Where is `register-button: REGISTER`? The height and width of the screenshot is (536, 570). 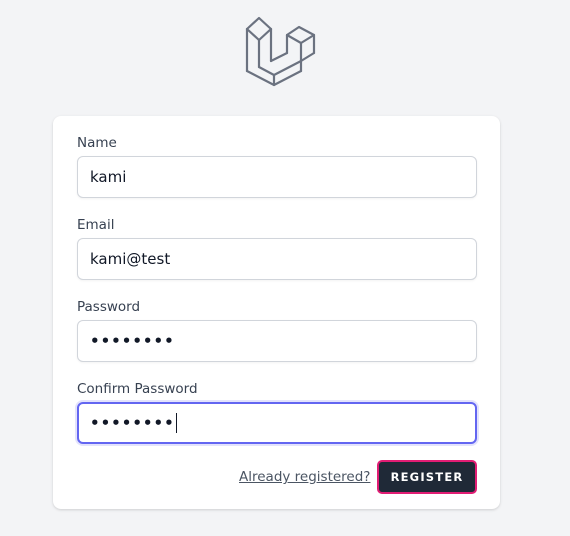
register-button: REGISTER is located at coordinates (427, 477).